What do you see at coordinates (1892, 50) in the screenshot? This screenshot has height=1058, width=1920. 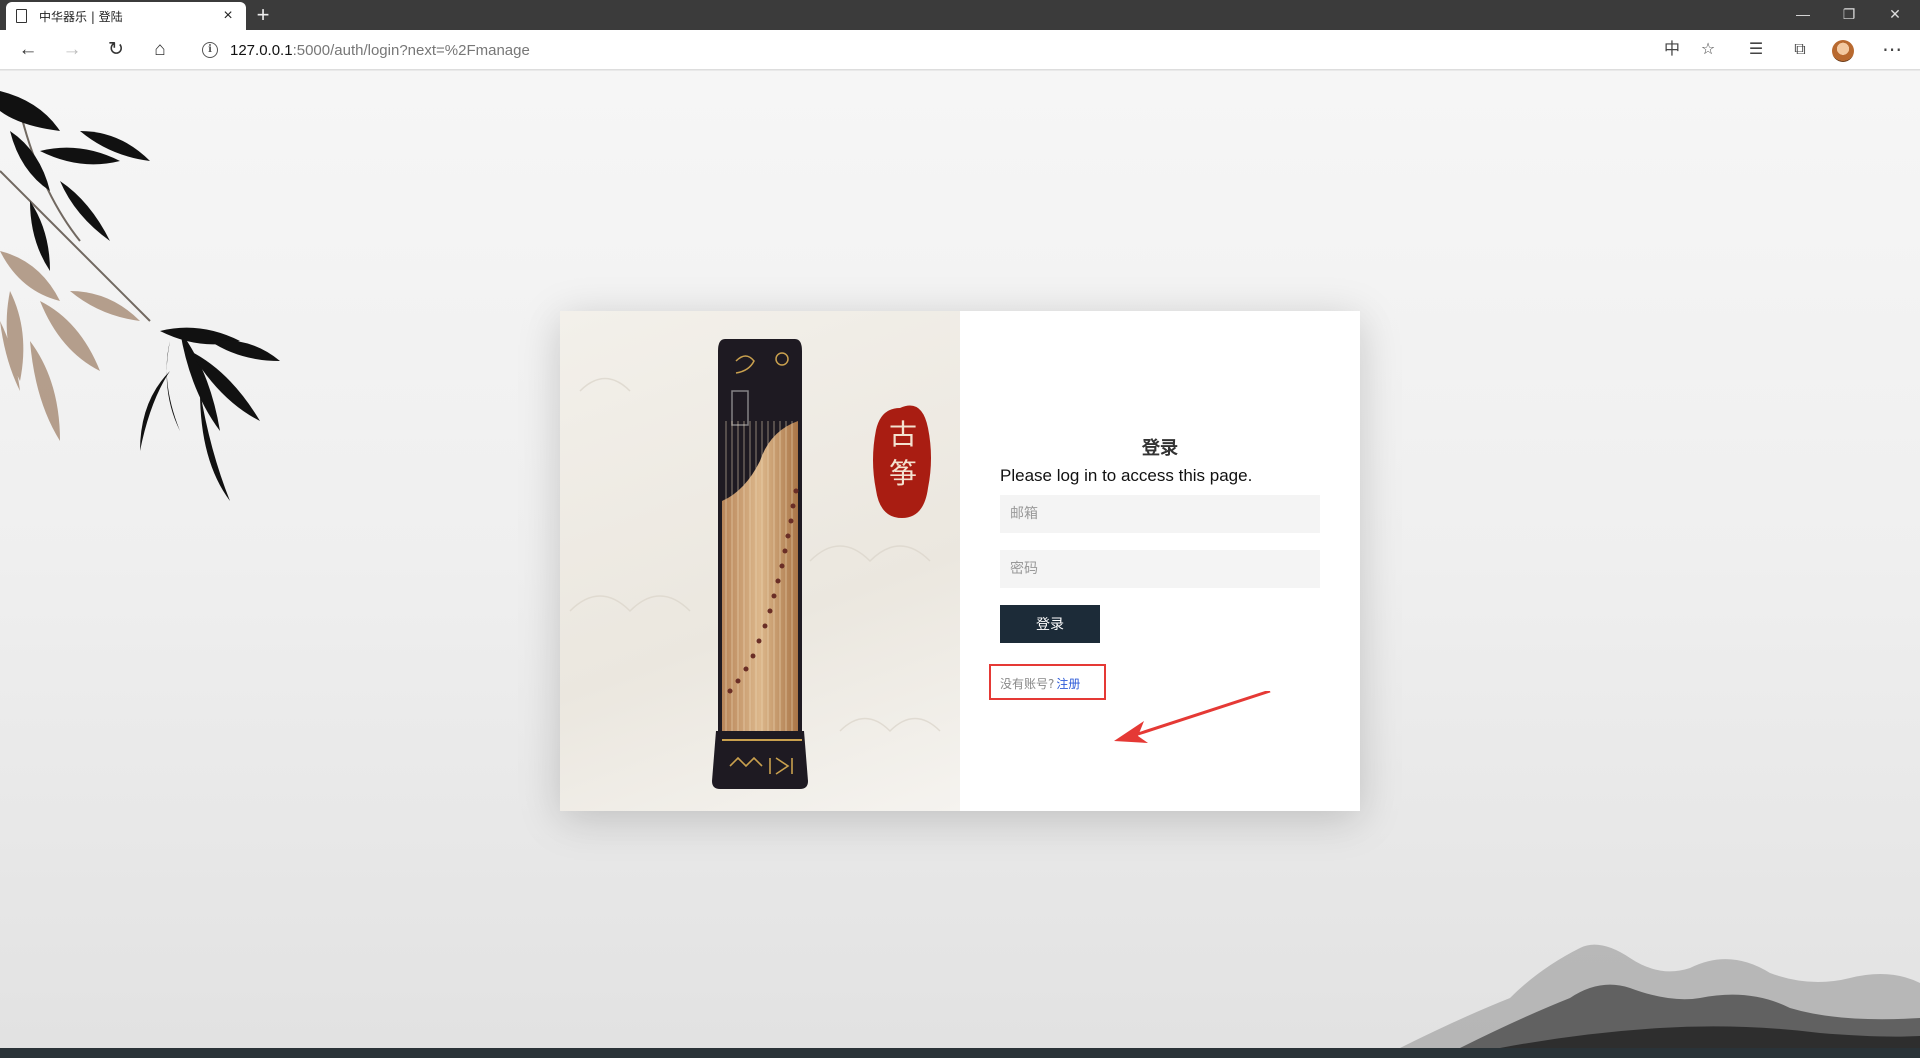 I see `more-menu-icon: ⋯` at bounding box center [1892, 50].